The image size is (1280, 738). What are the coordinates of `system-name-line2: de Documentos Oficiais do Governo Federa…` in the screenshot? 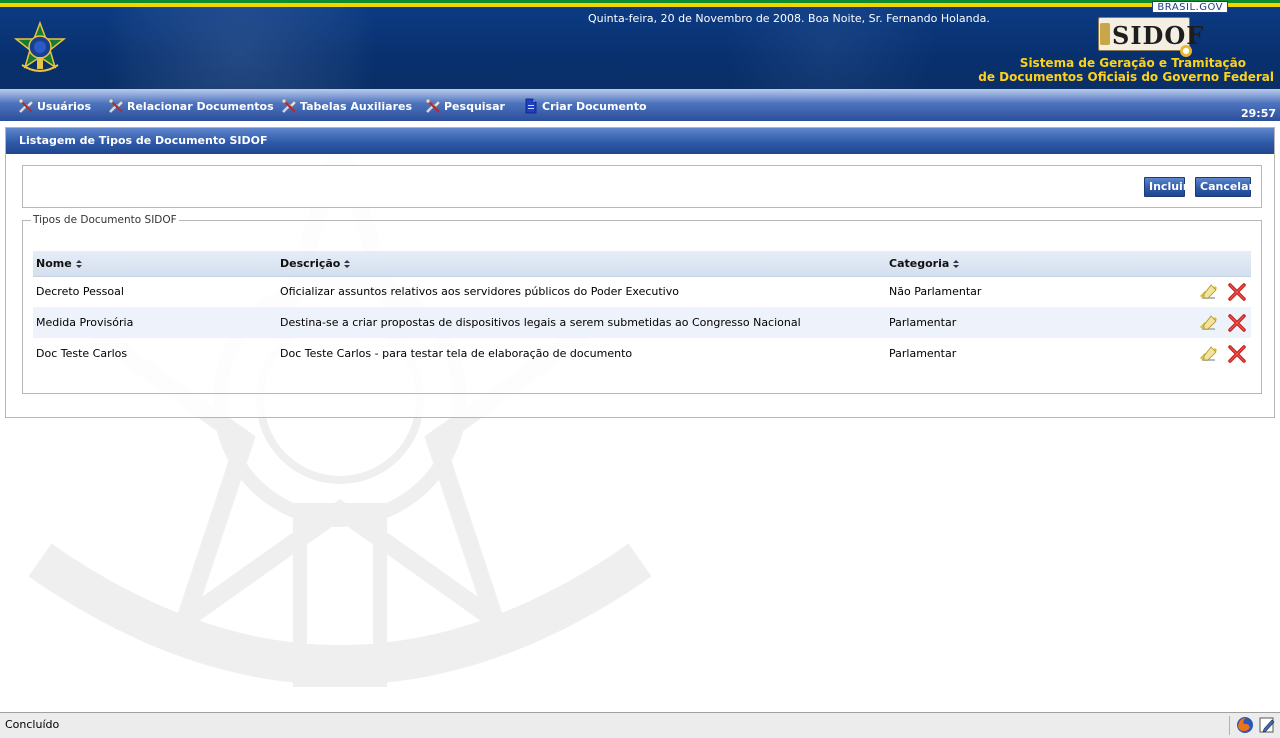 It's located at (1126, 77).